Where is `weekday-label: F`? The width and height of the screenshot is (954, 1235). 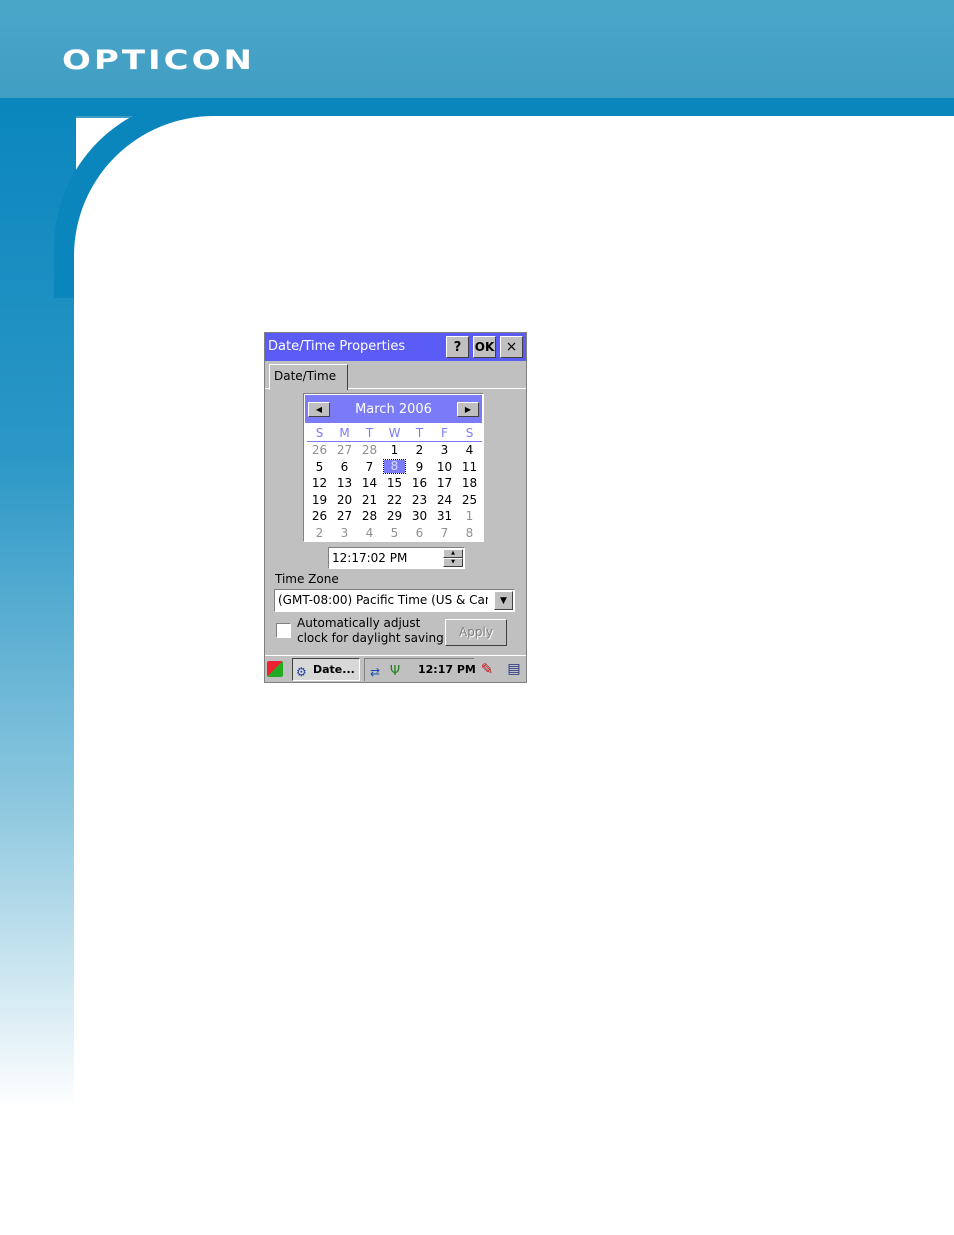
weekday-label: F is located at coordinates (444, 433).